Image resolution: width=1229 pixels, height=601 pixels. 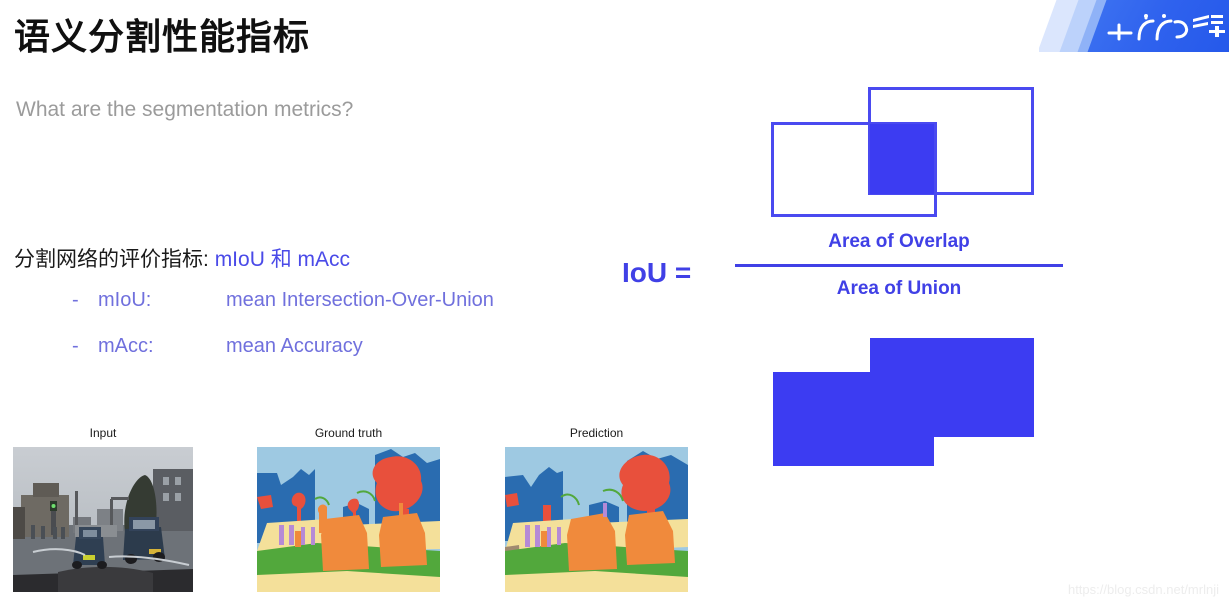 I want to click on iou-fraction: Area of Overlap Area of Union, so click(x=899, y=265).